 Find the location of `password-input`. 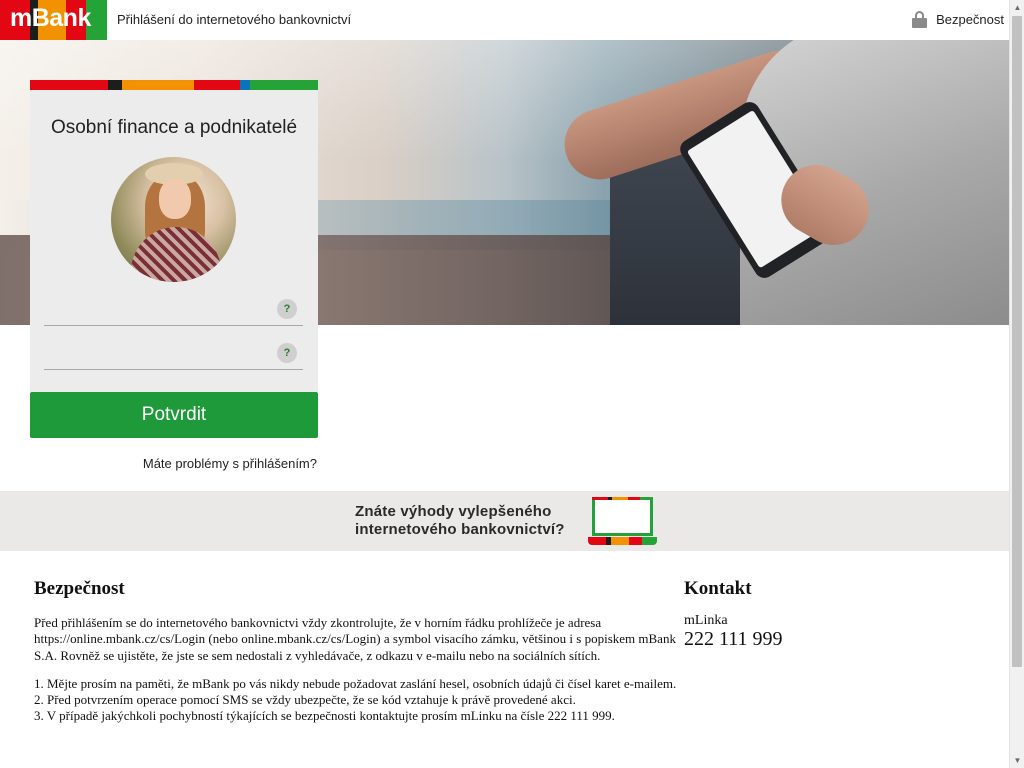

password-input is located at coordinates (154, 351).